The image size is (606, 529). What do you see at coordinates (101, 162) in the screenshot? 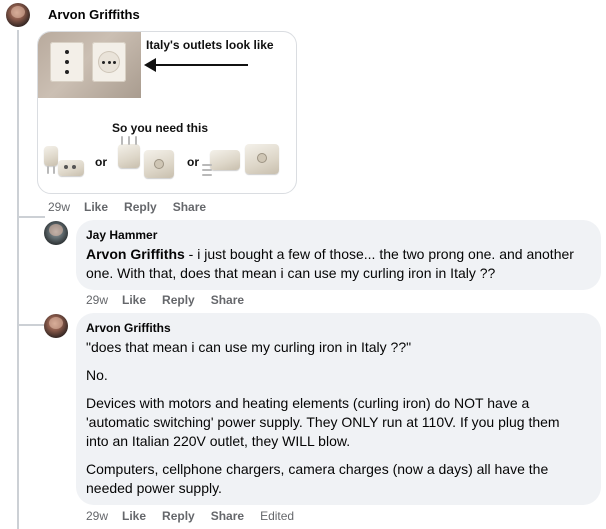
I see `or-label-1: or` at bounding box center [101, 162].